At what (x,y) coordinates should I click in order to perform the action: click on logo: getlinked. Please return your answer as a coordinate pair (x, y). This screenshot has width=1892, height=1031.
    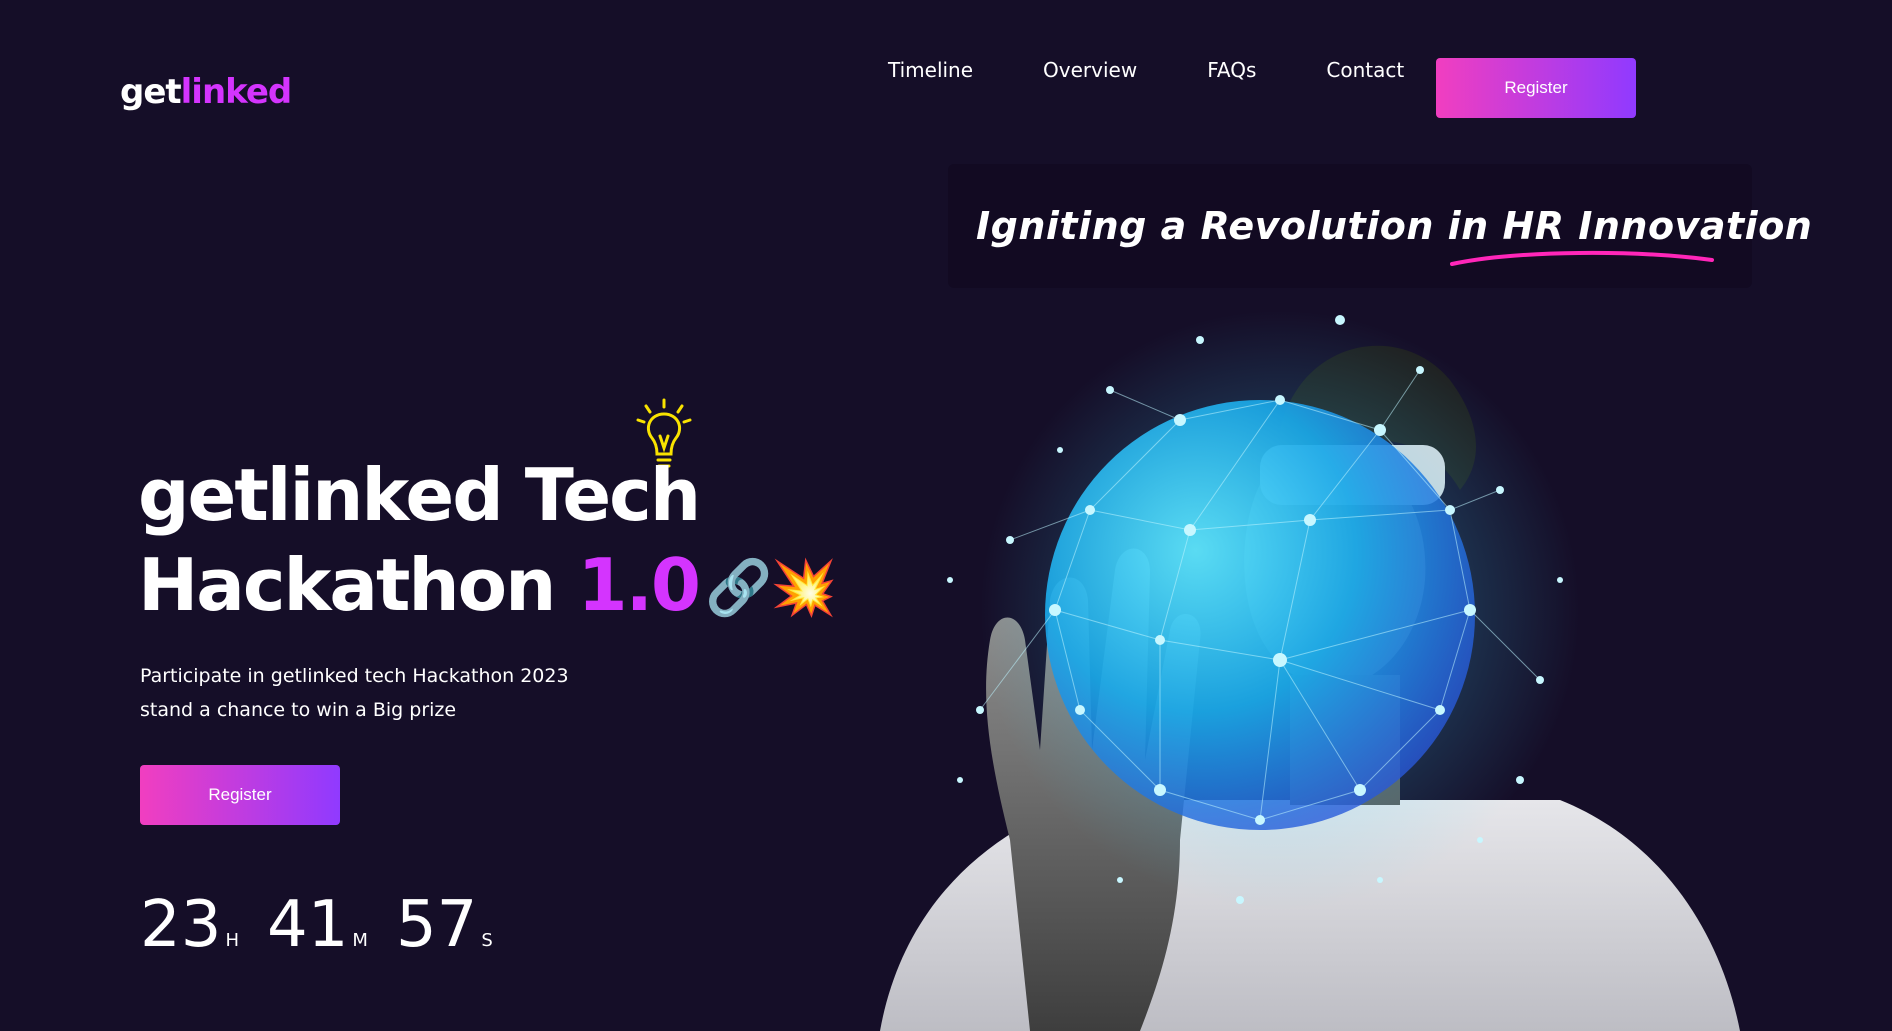
    Looking at the image, I should click on (206, 92).